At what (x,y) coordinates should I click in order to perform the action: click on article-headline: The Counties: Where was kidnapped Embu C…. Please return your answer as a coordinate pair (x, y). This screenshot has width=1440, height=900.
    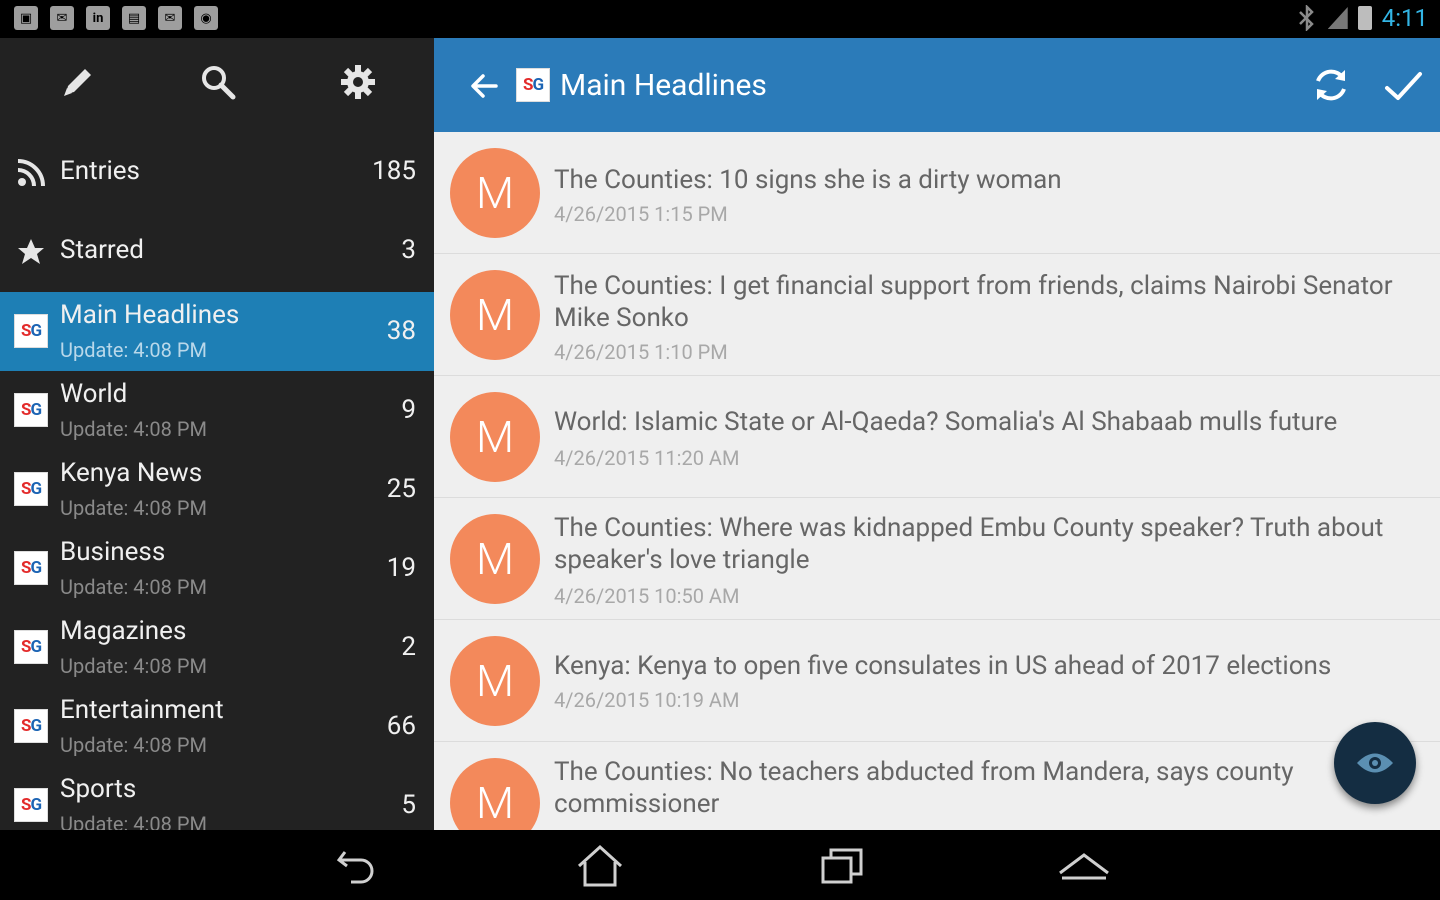
    Looking at the image, I should click on (969, 544).